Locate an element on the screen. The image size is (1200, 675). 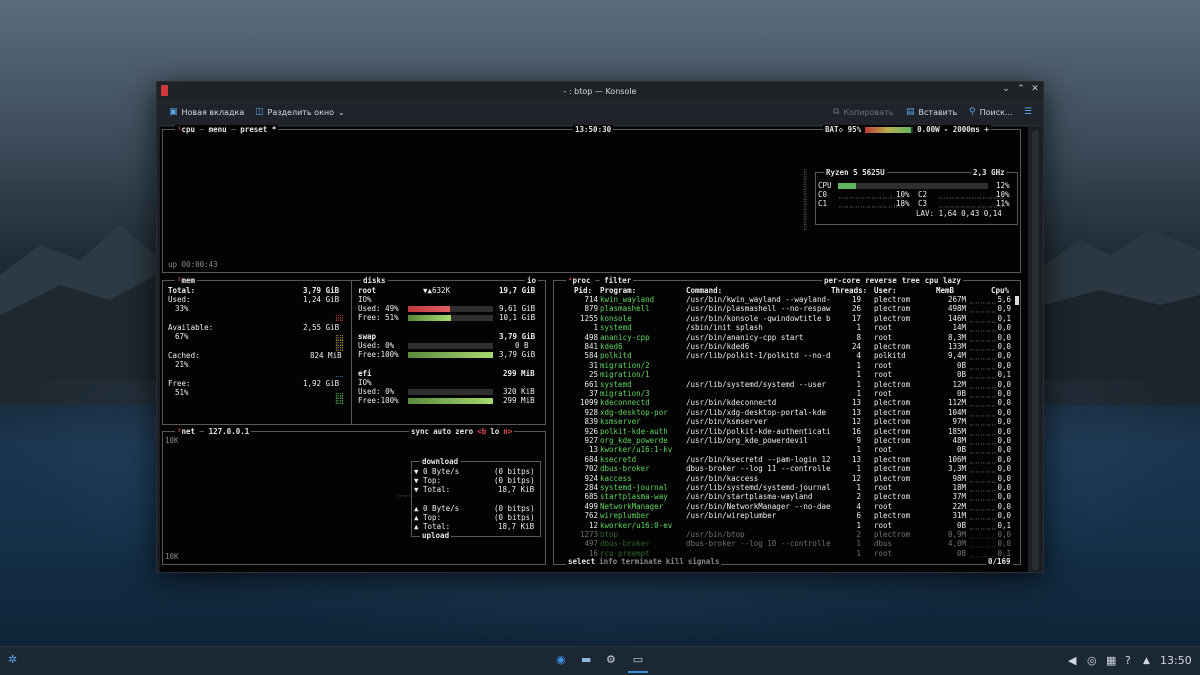
net-opt-zero: zero is located at coordinates (464, 431).